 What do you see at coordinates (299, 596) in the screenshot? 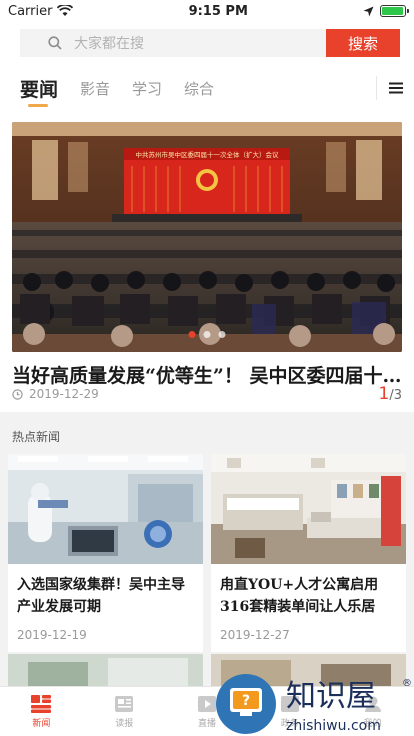
I see `news-card-title: 甪直YOU+人才公寓启用 316套精装单间让人乐居` at bounding box center [299, 596].